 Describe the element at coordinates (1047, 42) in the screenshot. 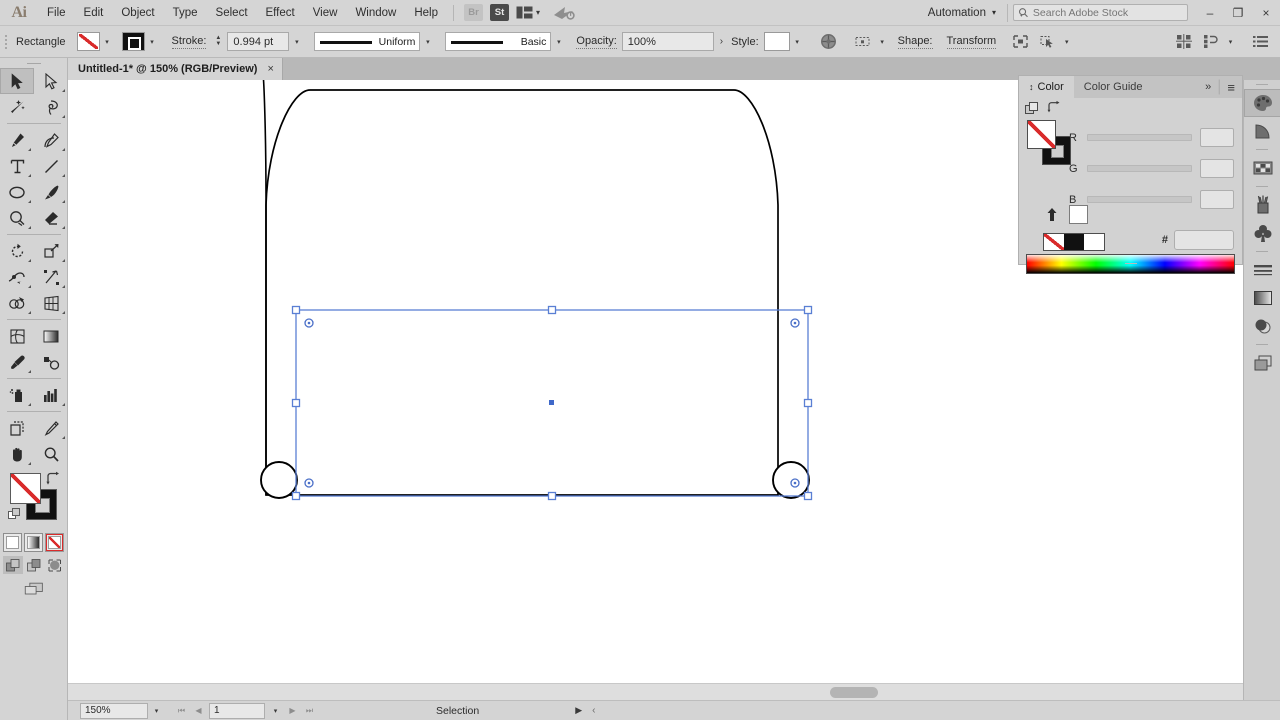

I see `select-similar-objects-button` at that location.